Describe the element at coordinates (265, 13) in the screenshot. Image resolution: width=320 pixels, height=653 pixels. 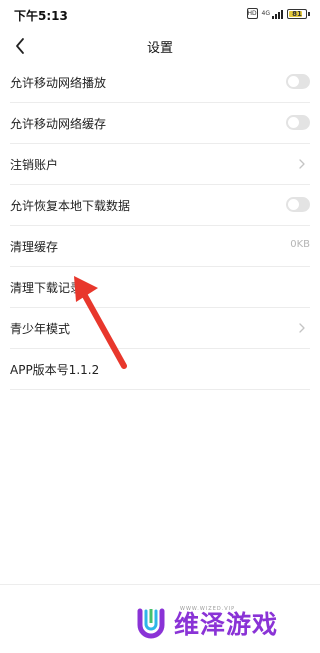
I see `network-type-label: 4G` at that location.